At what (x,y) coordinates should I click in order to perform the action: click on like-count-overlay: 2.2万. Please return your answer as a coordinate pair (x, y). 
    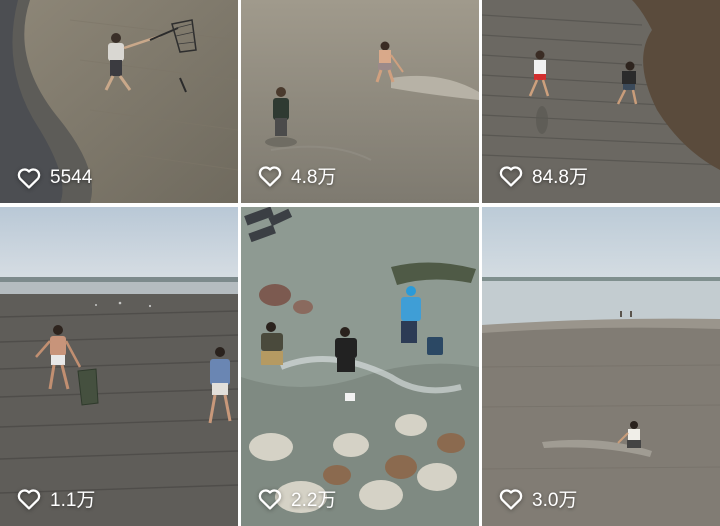
    Looking at the image, I should click on (296, 498).